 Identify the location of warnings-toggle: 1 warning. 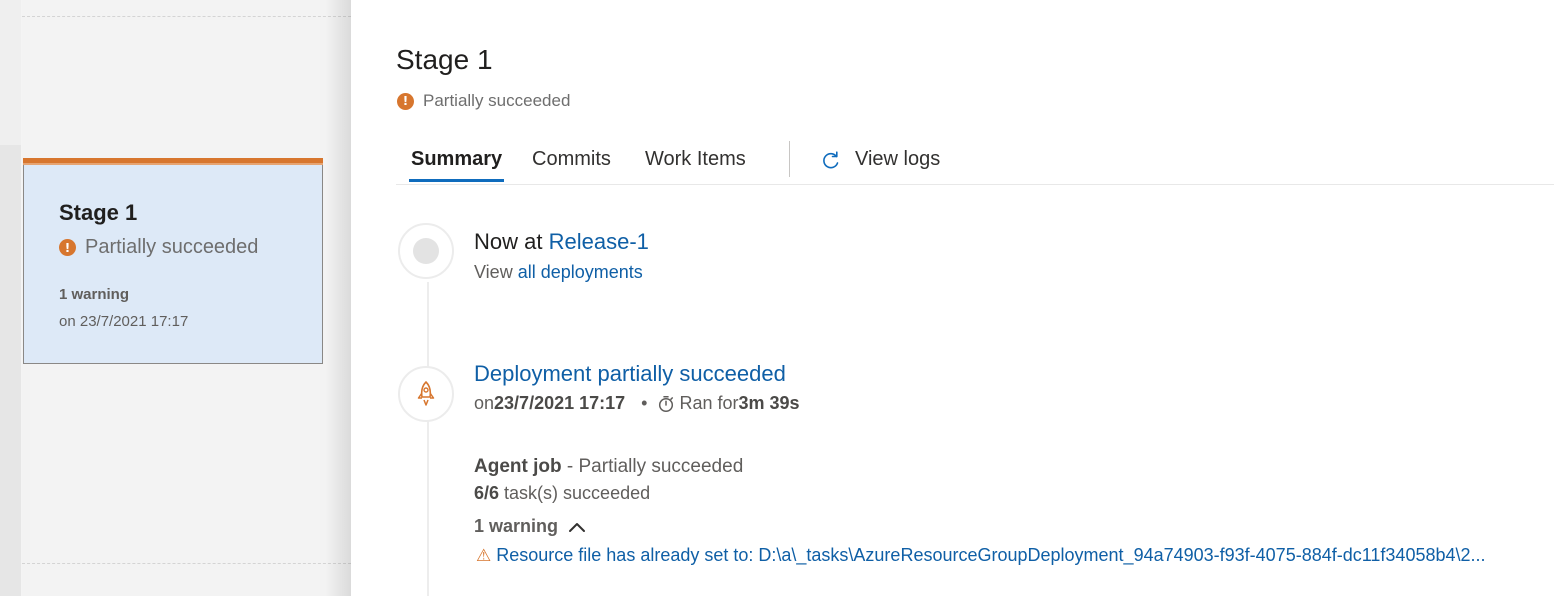
(530, 526).